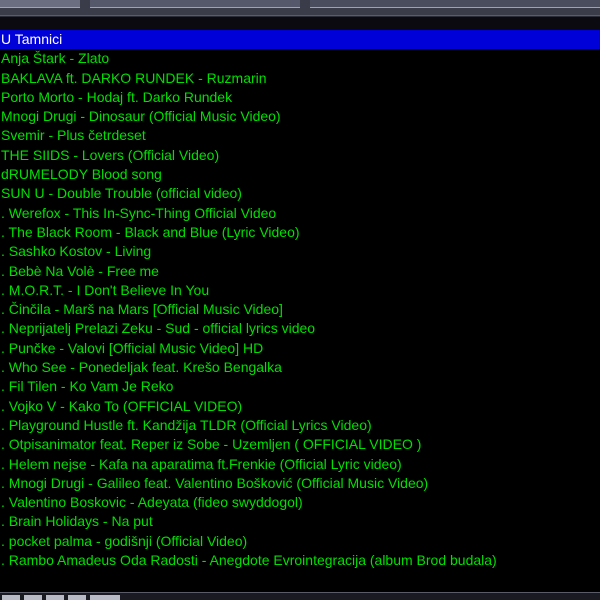 This screenshot has height=600, width=600. I want to click on window-top-frame, so click(300, 8).